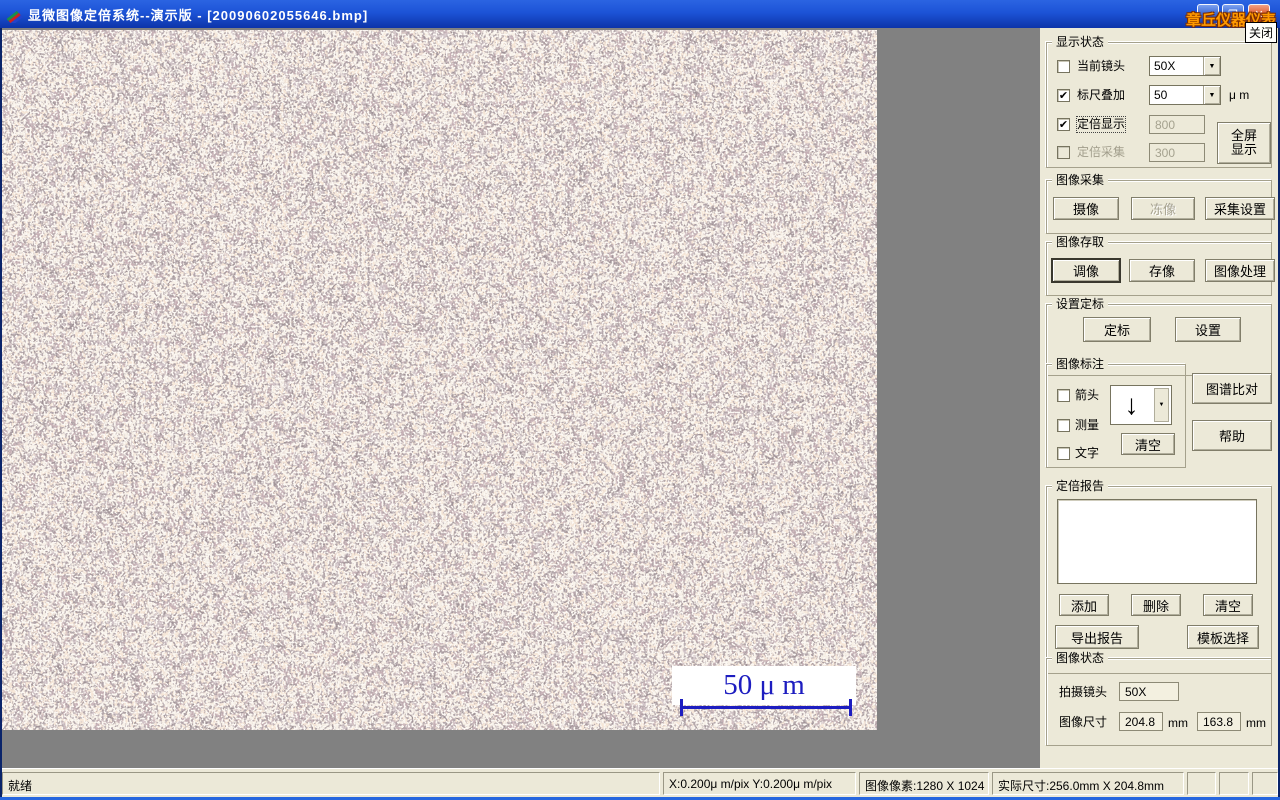 The width and height of the screenshot is (1280, 800). I want to click on atlas-compare-label: 图谱比对, so click(1231, 389).